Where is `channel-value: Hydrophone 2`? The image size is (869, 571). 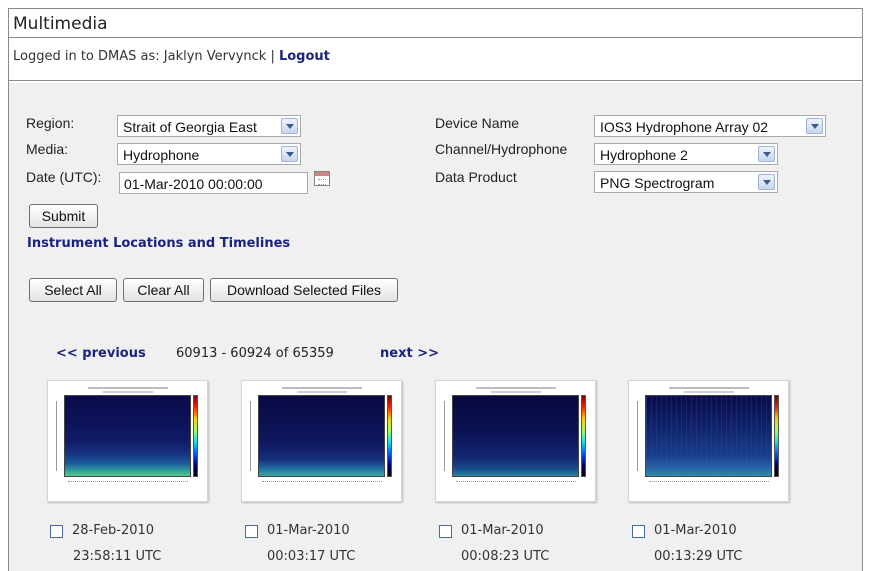
channel-value: Hydrophone 2 is located at coordinates (644, 155).